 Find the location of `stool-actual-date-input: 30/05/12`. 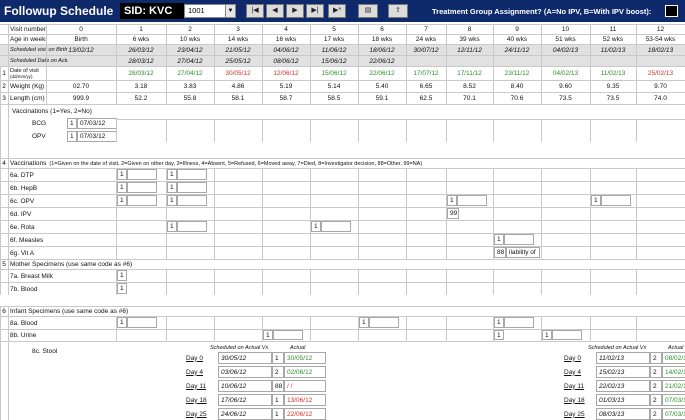

stool-actual-date-input: 30/05/12 is located at coordinates (305, 358).